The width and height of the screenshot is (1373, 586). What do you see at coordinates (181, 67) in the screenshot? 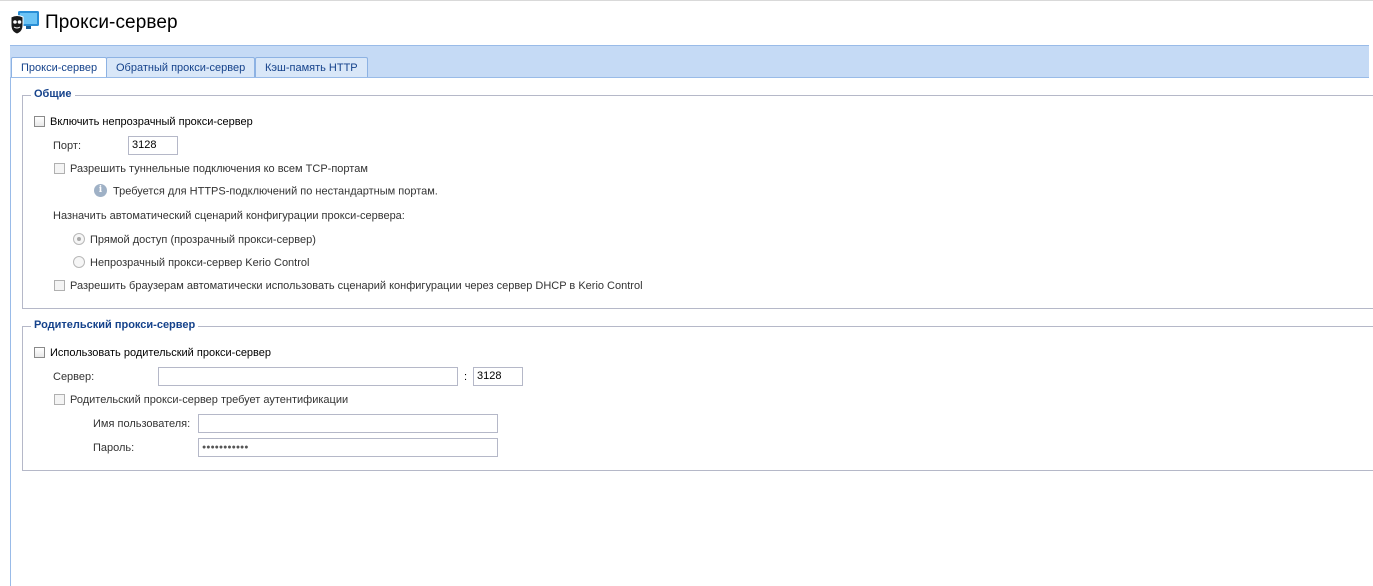
I see `tab-reverse-proxy: Обратный прокси-сервер` at bounding box center [181, 67].